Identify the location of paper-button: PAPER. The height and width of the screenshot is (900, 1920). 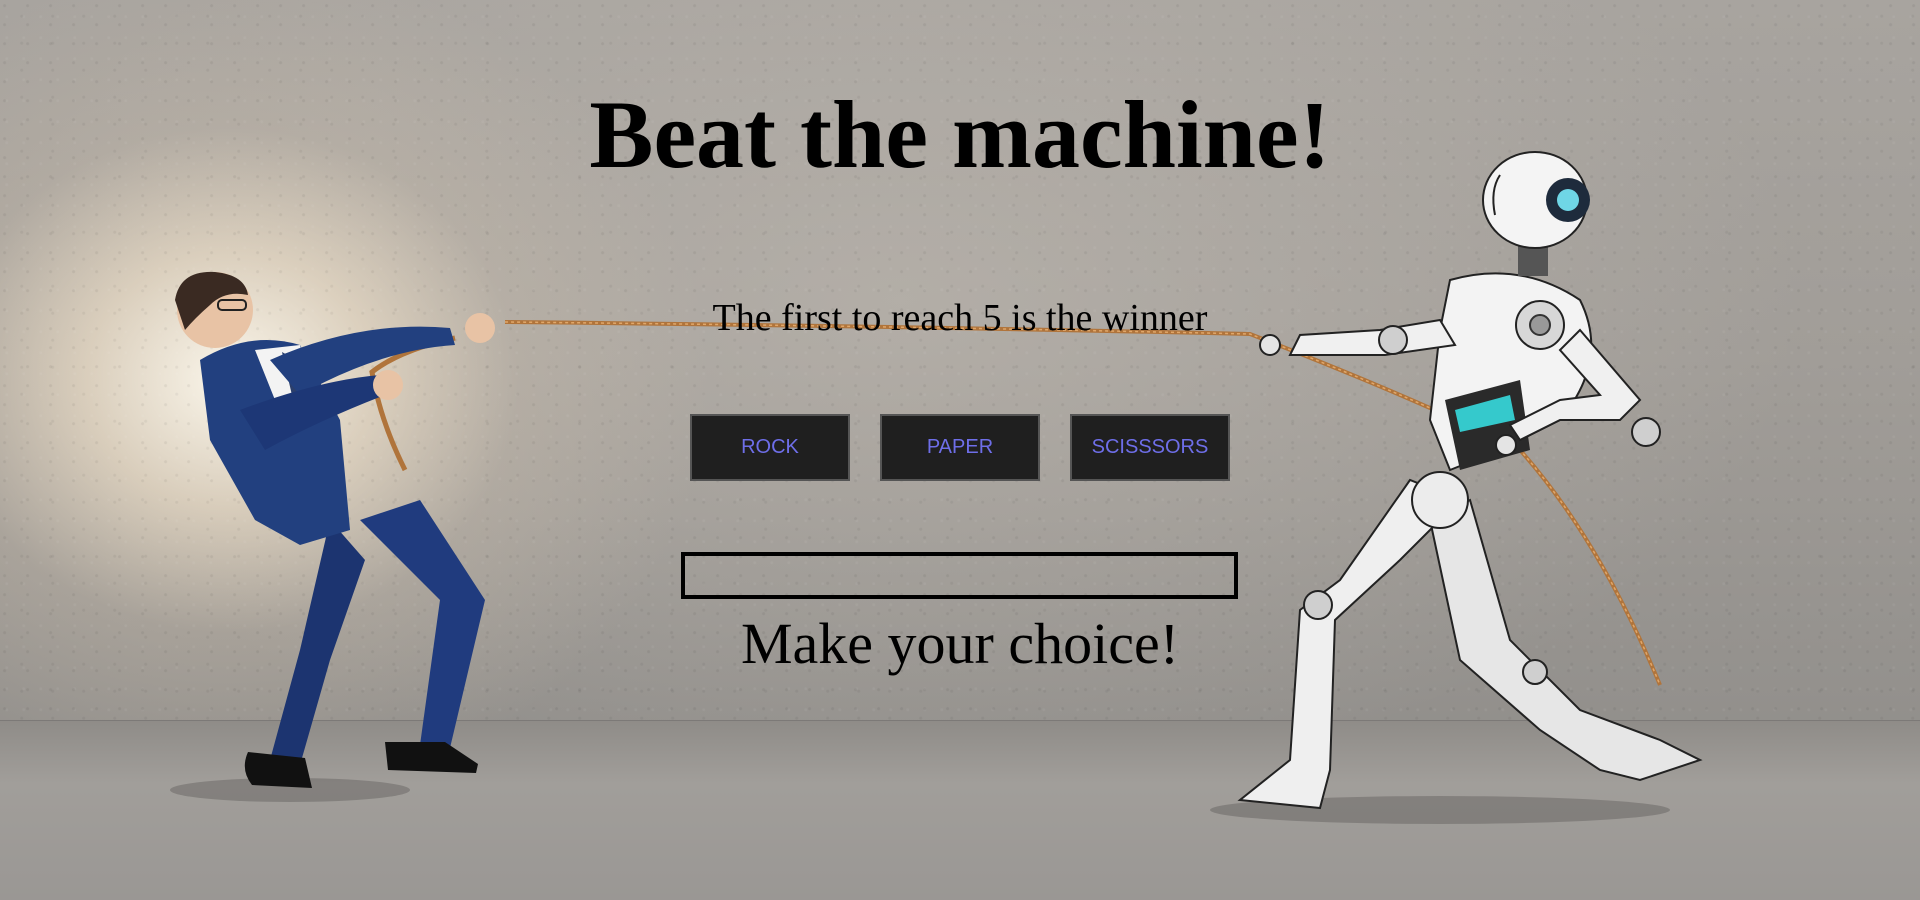
(960, 447).